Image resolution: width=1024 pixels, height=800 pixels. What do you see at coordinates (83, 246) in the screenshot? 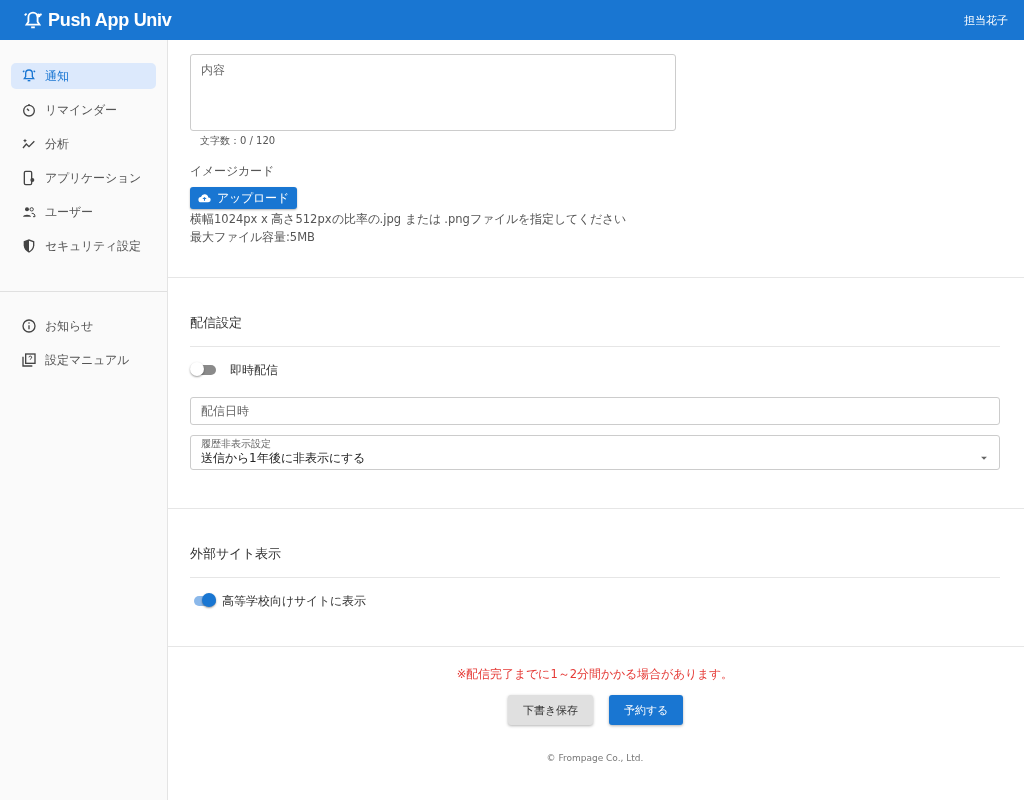
I see `sidebar-item: セキュリティ設定` at bounding box center [83, 246].